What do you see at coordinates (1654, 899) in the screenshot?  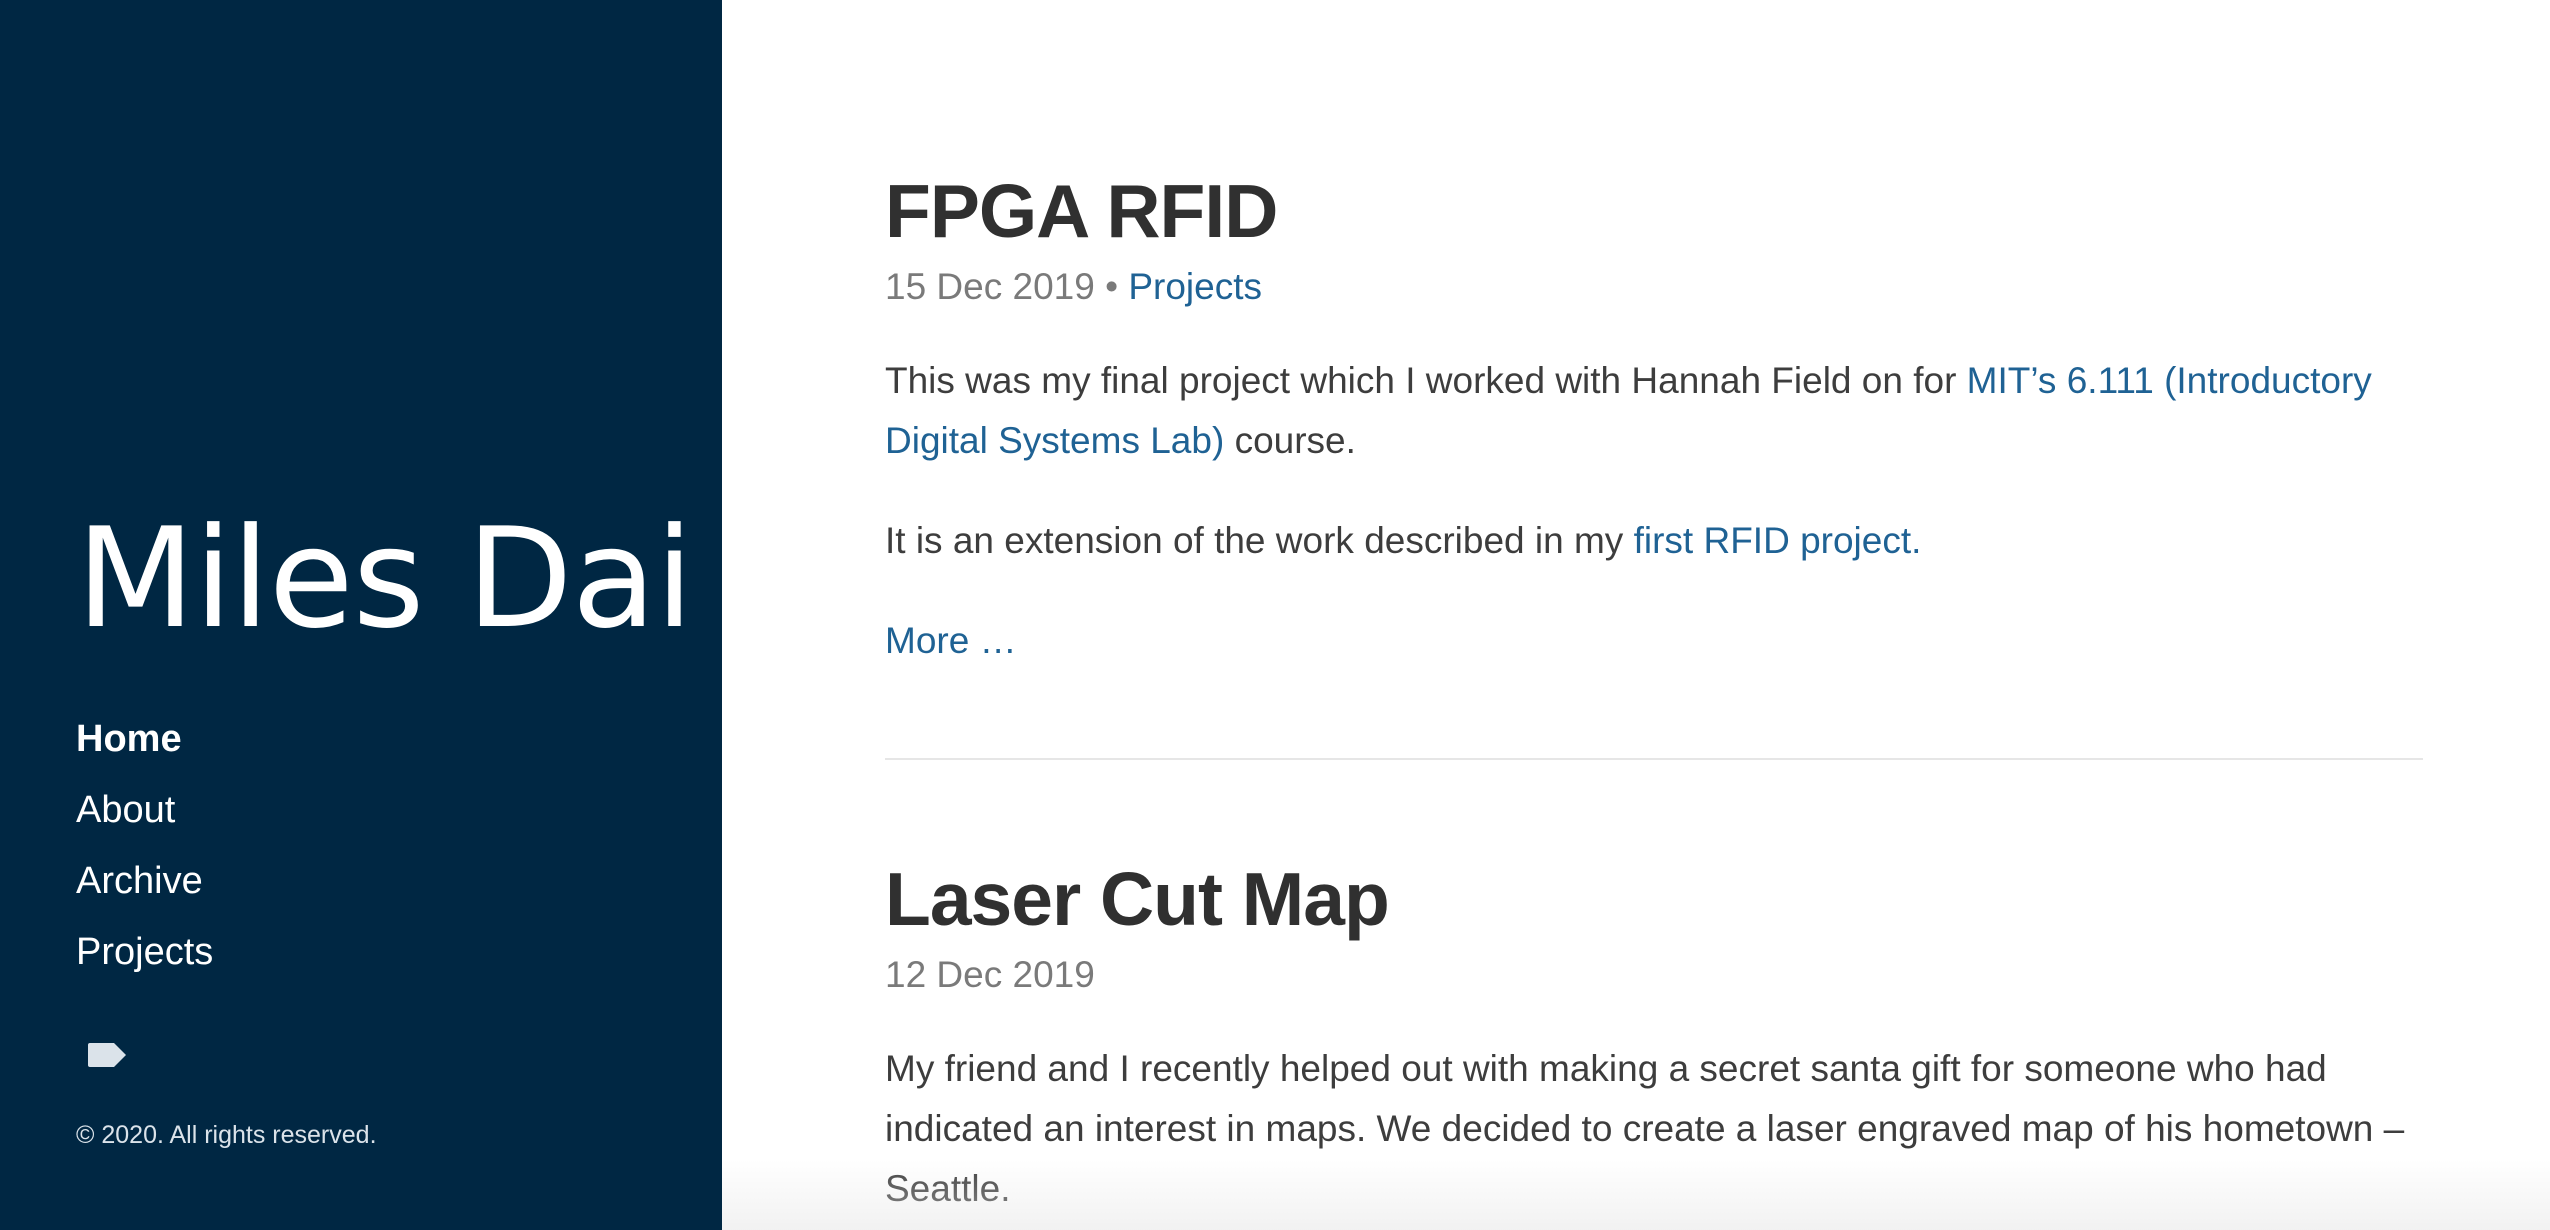 I see `post-title: Laser Cut Map` at bounding box center [1654, 899].